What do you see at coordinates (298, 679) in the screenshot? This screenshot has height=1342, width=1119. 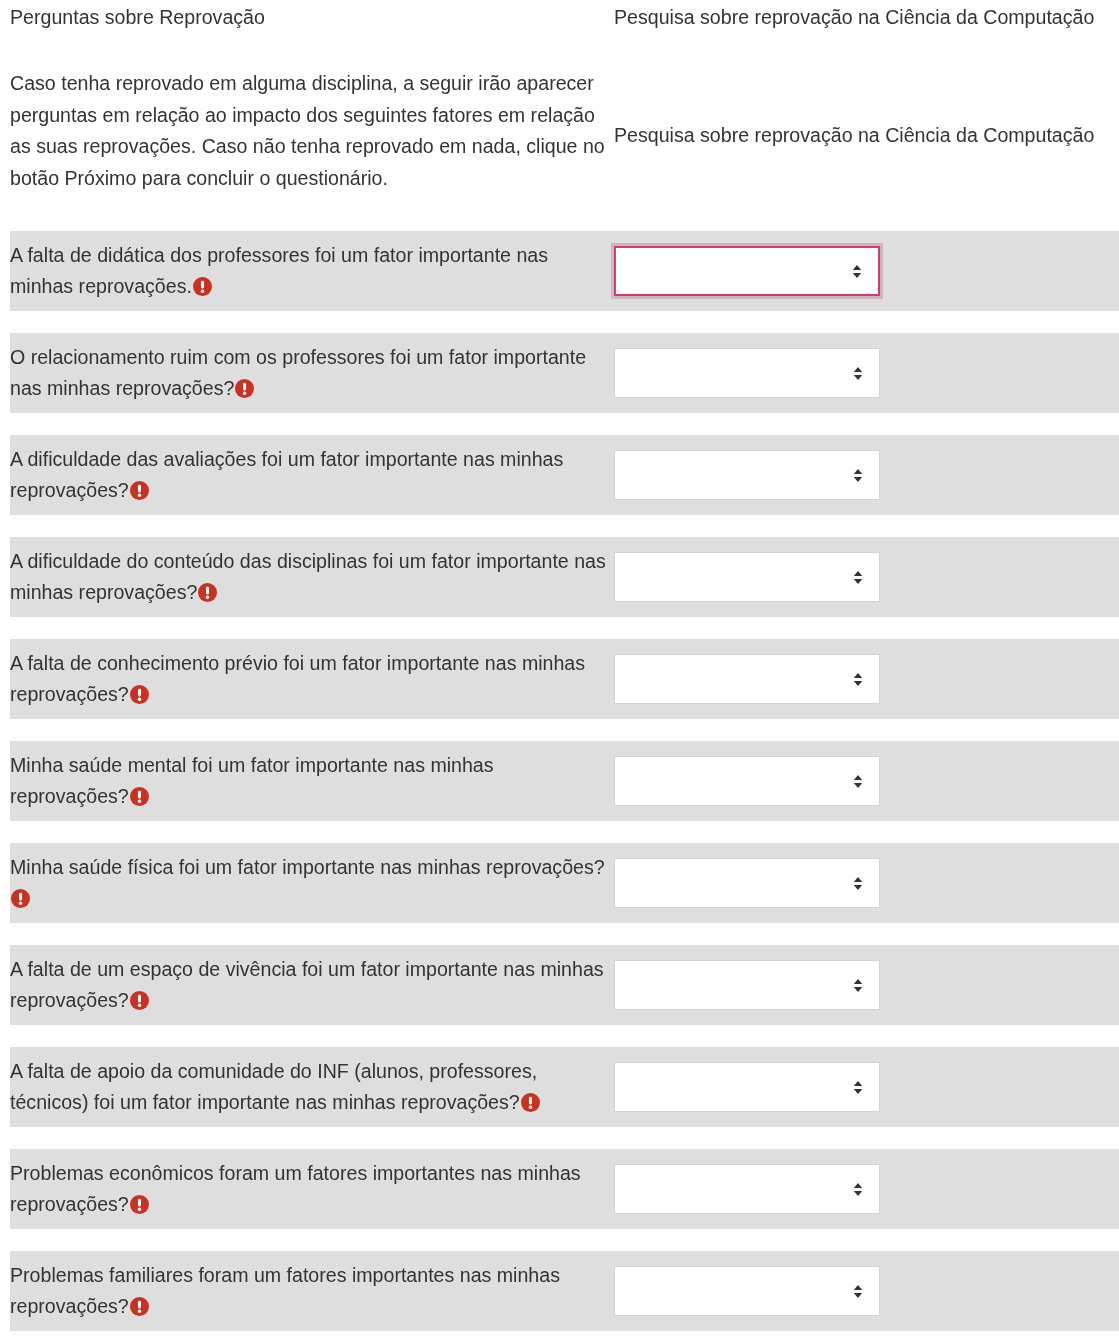 I see `question-text: A falta de conhecimento prévio foi um fator importante nas minhas reprovações?` at bounding box center [298, 679].